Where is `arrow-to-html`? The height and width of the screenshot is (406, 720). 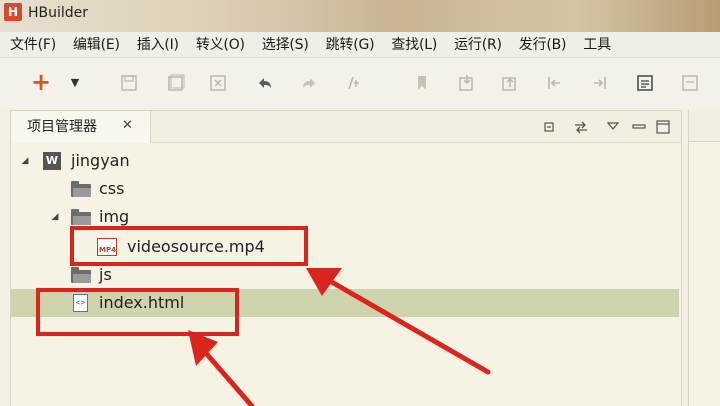 arrow-to-html is located at coordinates (221, 368).